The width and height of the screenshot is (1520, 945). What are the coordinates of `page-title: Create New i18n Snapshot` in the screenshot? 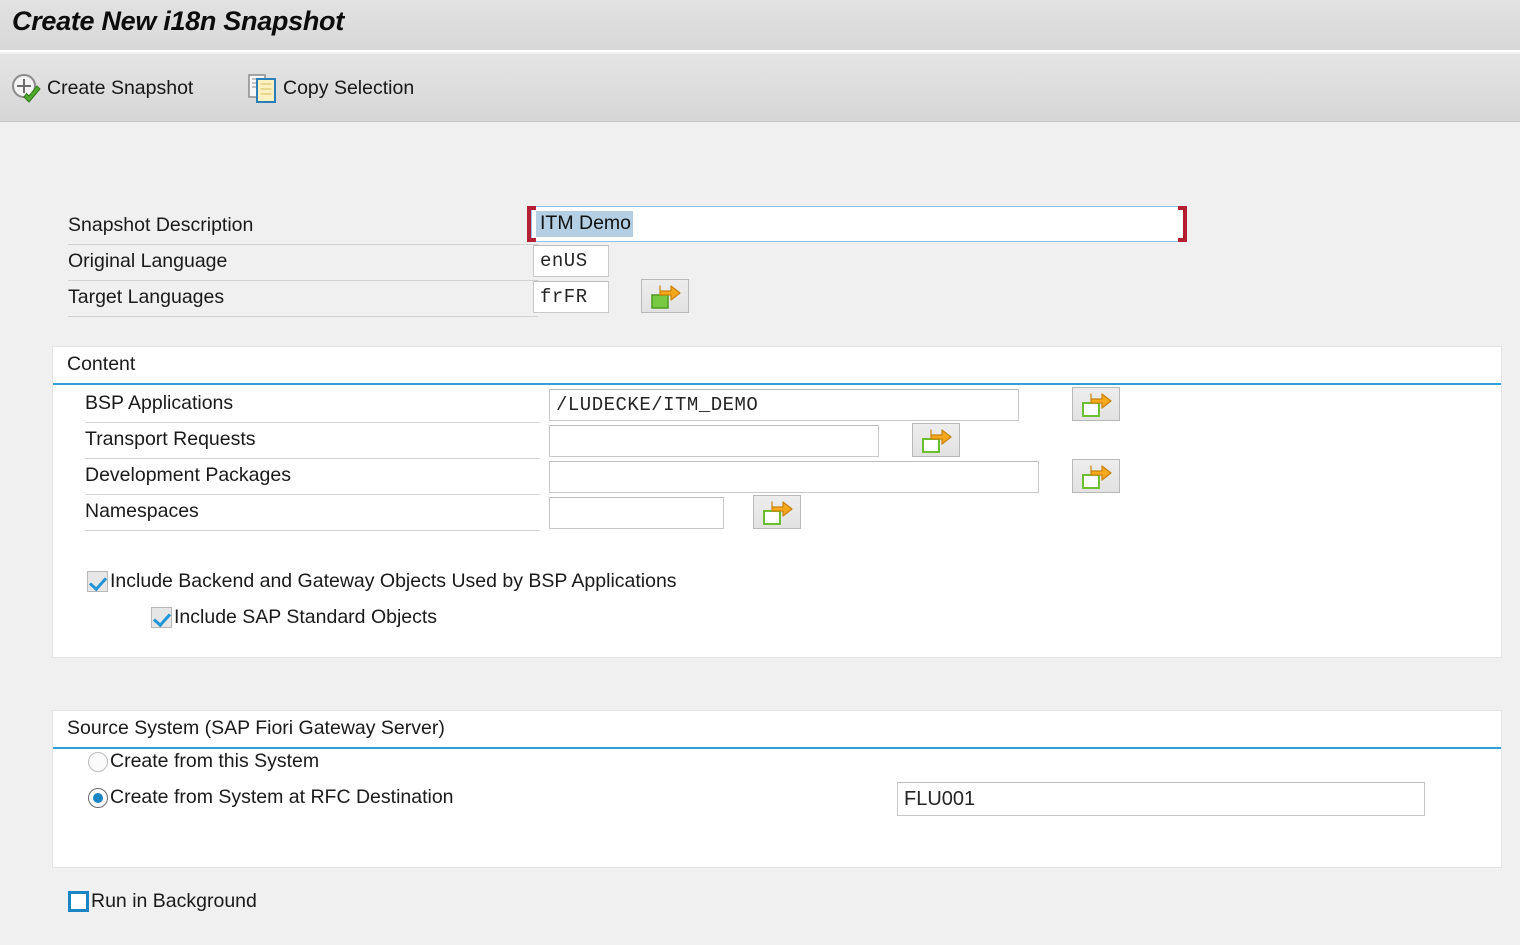 It's located at (178, 21).